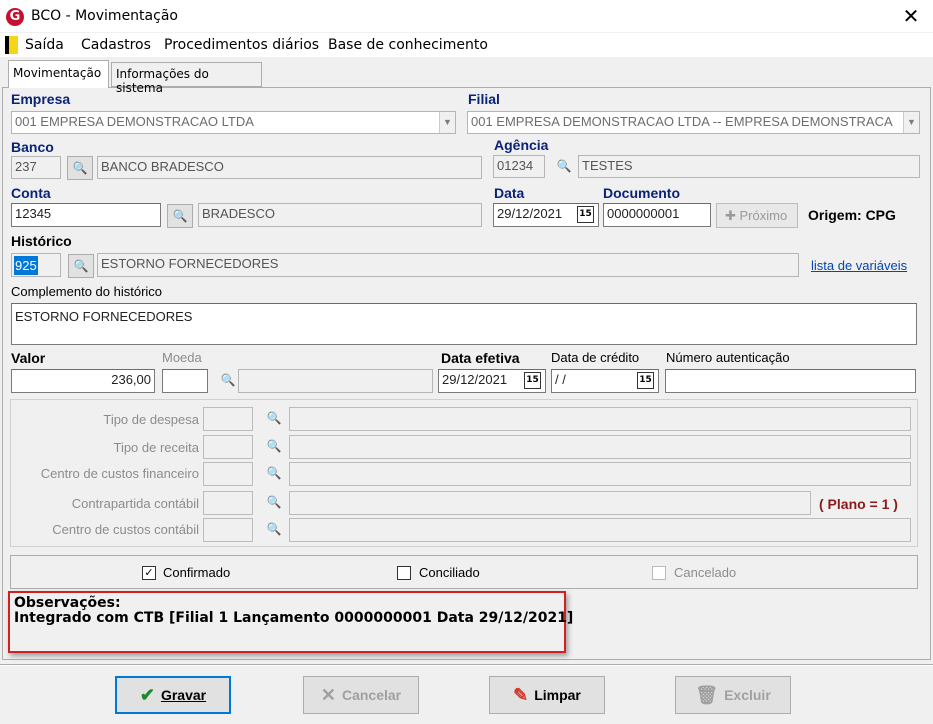 This screenshot has height=724, width=933. I want to click on data-credito-label: Data de crédito, so click(595, 357).